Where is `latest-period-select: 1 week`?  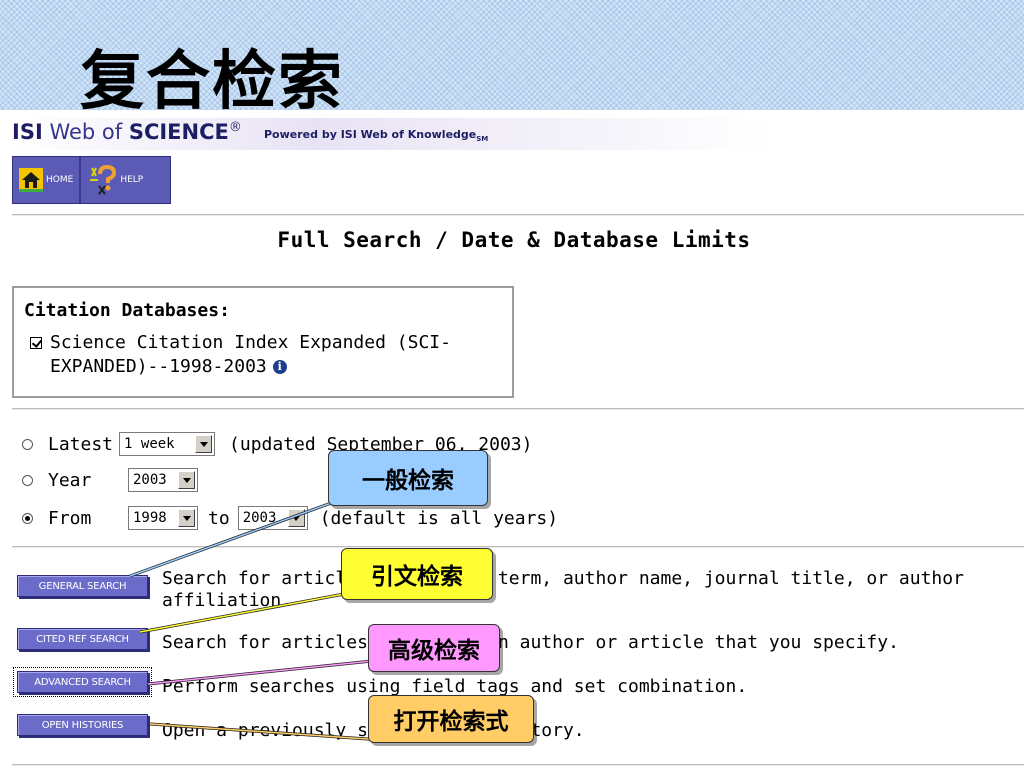
latest-period-select: 1 week is located at coordinates (167, 444).